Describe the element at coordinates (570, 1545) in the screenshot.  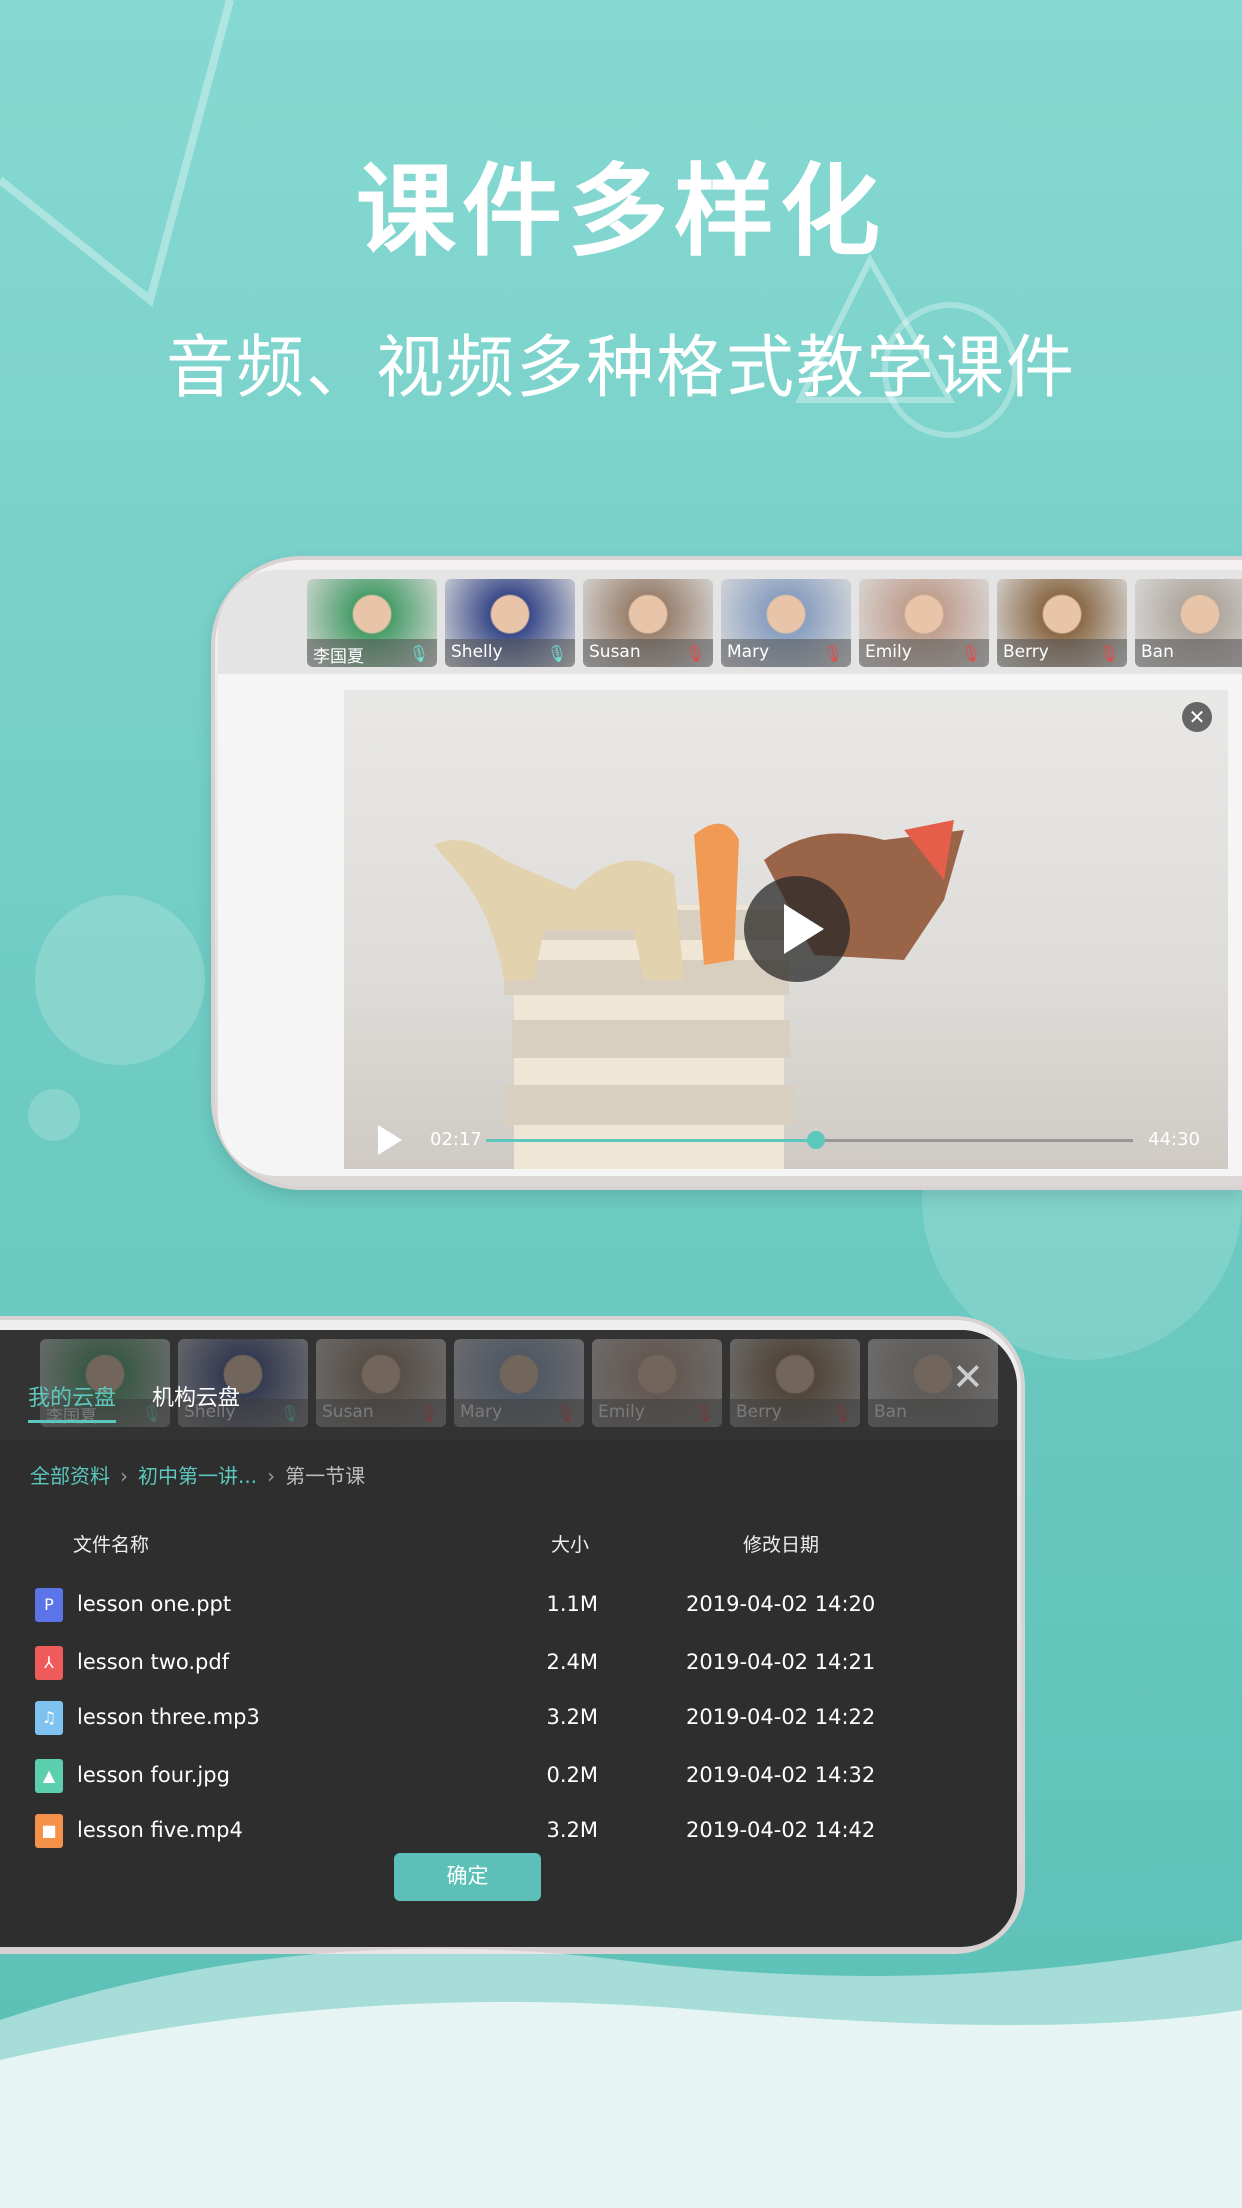
I see `column-size: 大小` at that location.